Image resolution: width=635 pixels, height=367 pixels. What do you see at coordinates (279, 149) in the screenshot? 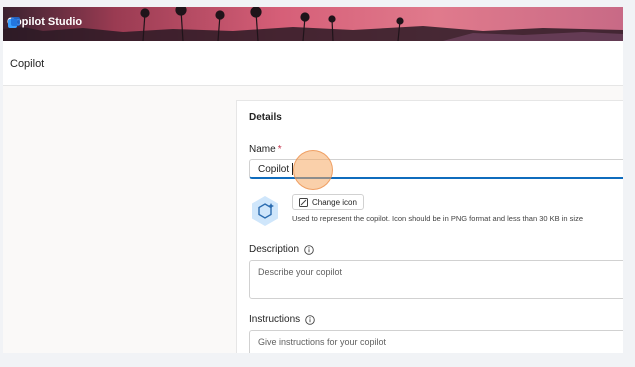
I see `required-mark: *` at bounding box center [279, 149].